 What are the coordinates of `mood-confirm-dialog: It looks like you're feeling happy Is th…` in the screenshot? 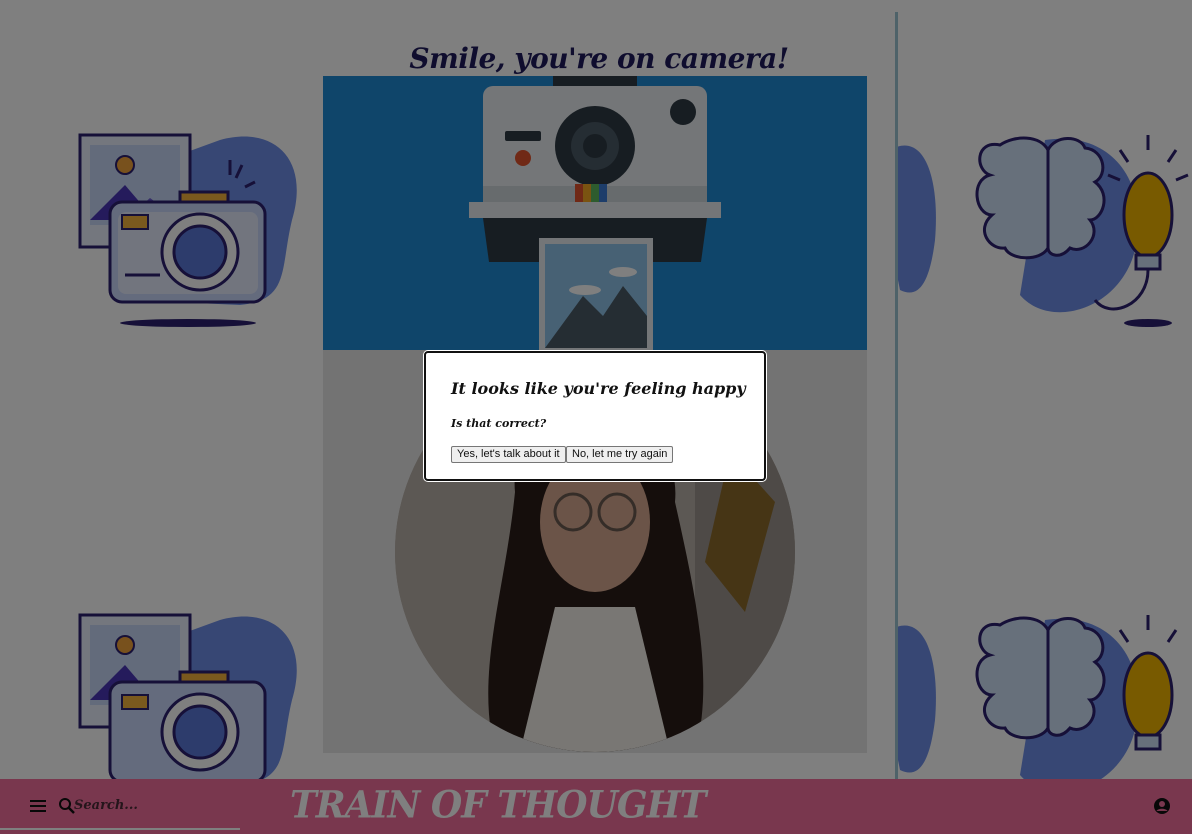 It's located at (595, 416).